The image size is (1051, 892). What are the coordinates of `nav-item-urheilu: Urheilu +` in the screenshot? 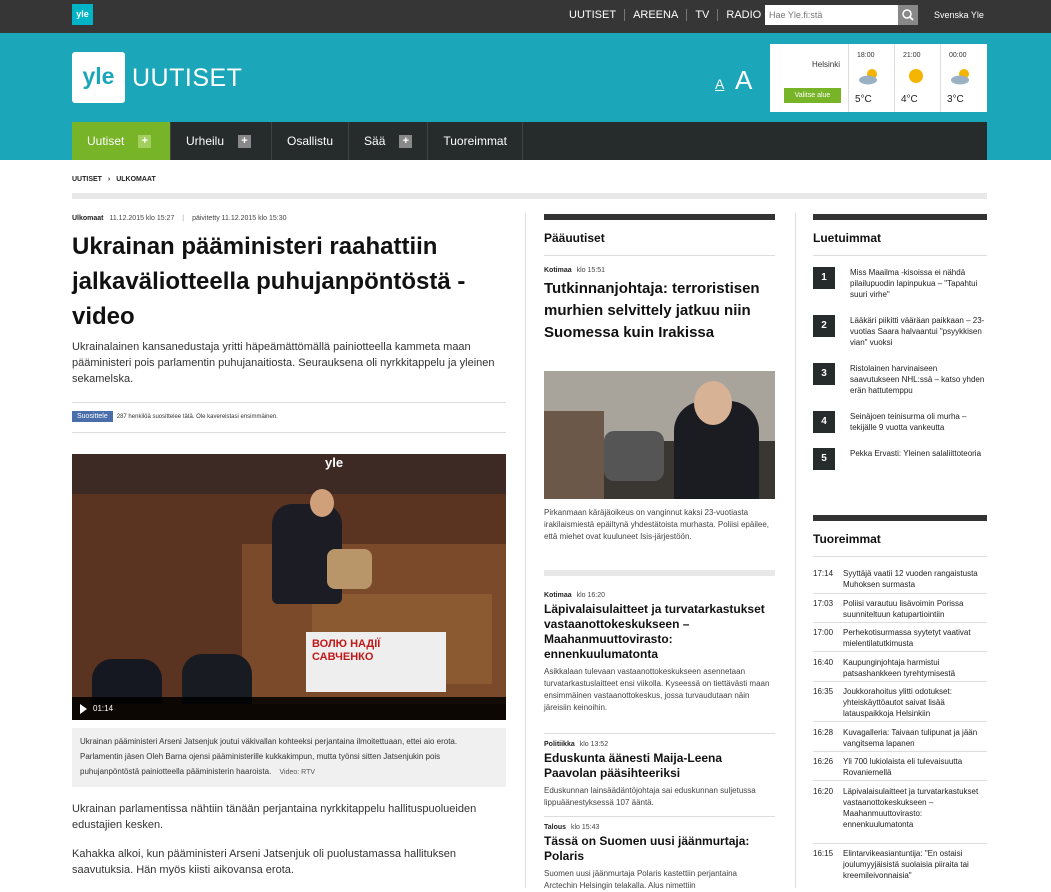 It's located at (221, 141).